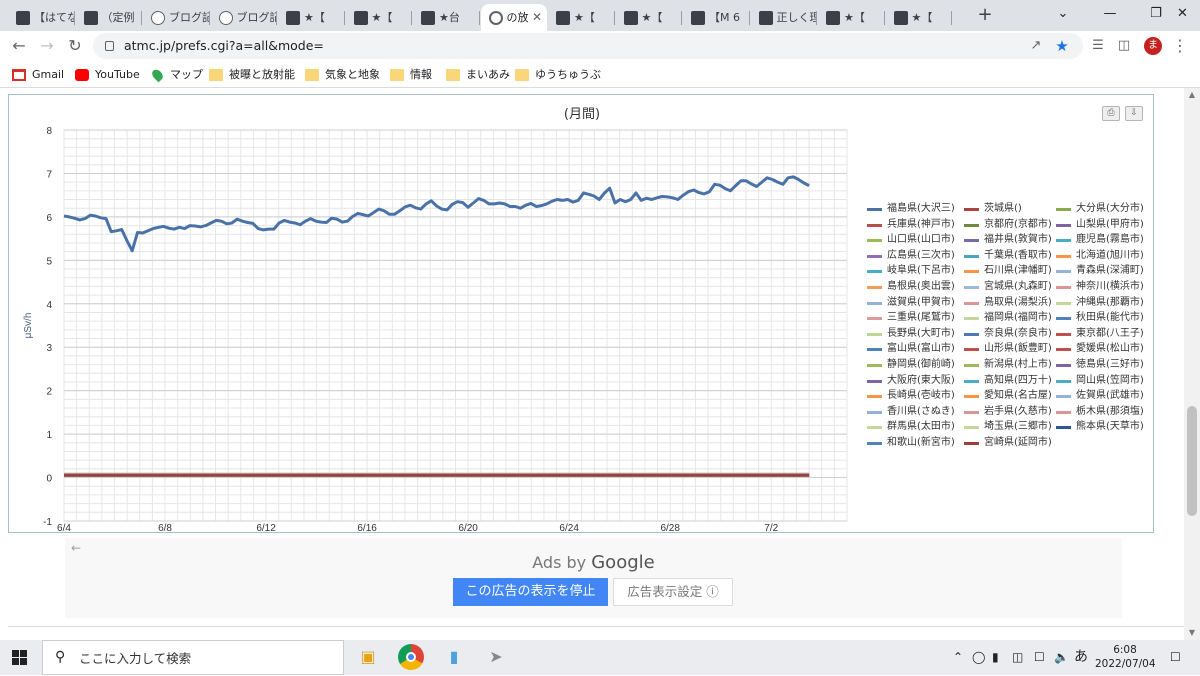 The height and width of the screenshot is (676, 1200). Describe the element at coordinates (581, 17) in the screenshot. I see `tab-9: ★【` at that location.